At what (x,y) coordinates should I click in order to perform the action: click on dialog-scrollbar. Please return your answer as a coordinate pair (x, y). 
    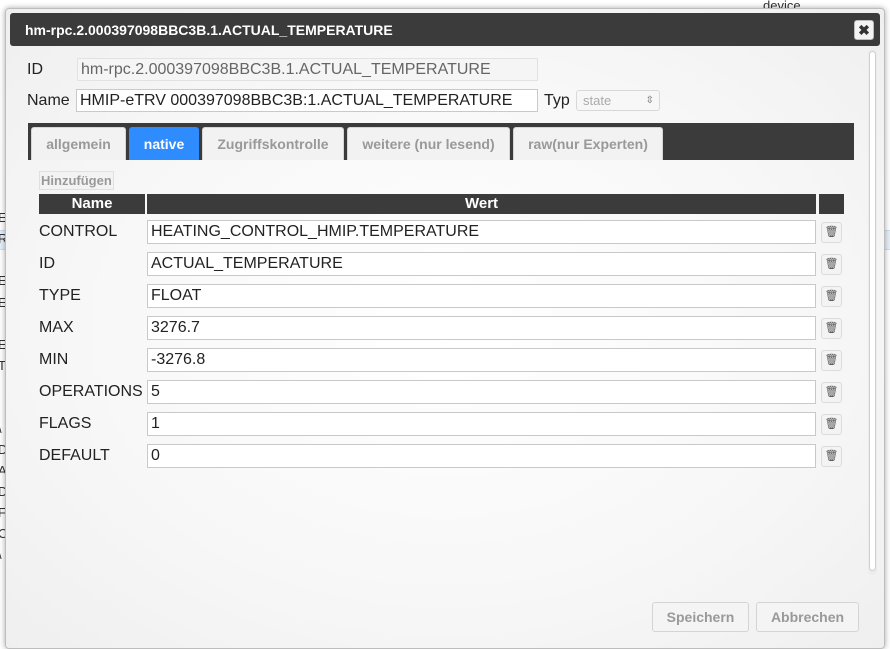
    Looking at the image, I should click on (872, 312).